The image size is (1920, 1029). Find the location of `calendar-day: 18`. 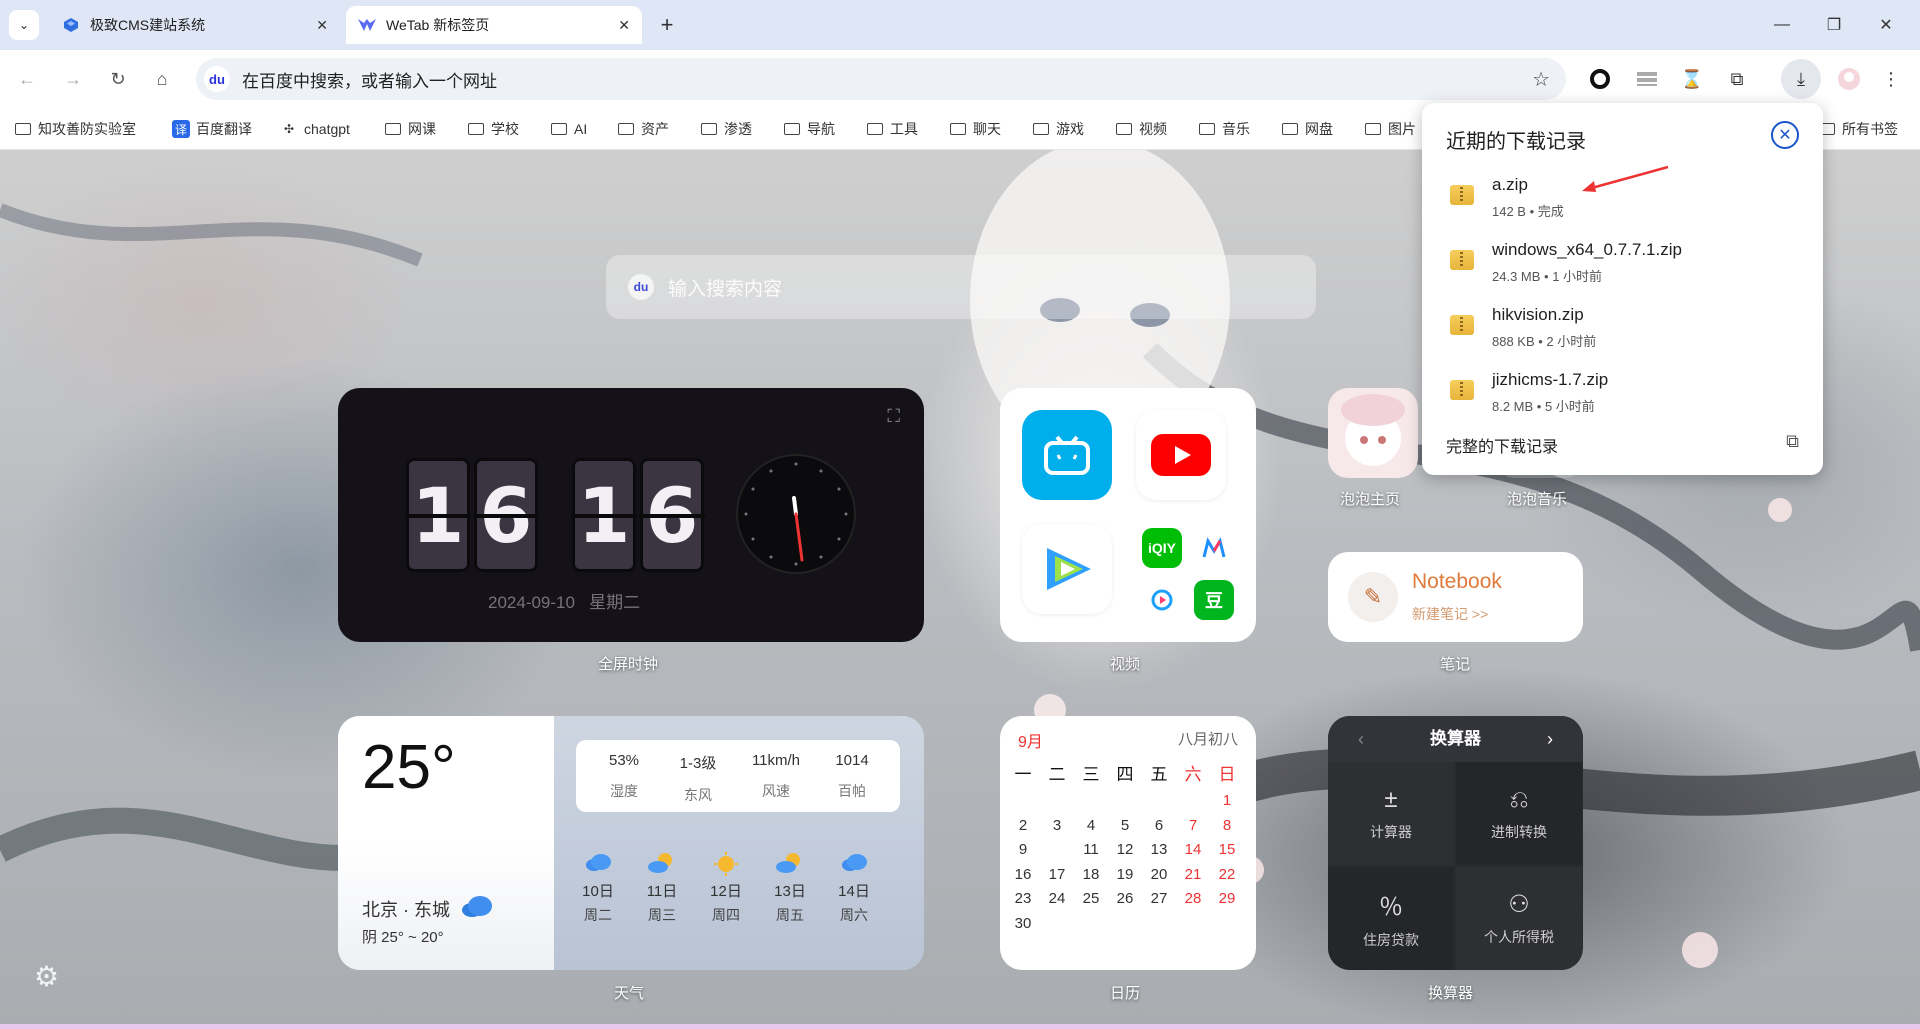

calendar-day: 18 is located at coordinates (1091, 875).